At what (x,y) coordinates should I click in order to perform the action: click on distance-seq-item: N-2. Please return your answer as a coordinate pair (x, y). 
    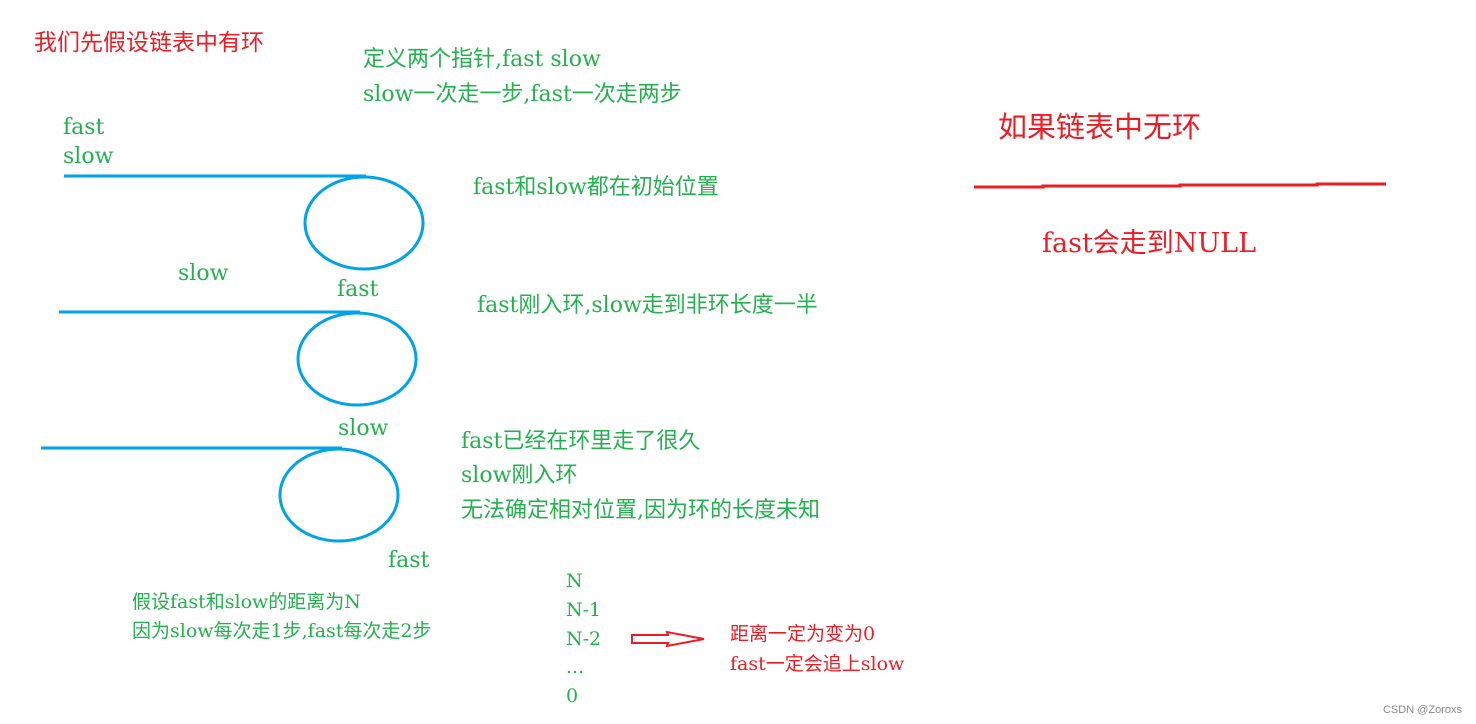
    Looking at the image, I should click on (584, 639).